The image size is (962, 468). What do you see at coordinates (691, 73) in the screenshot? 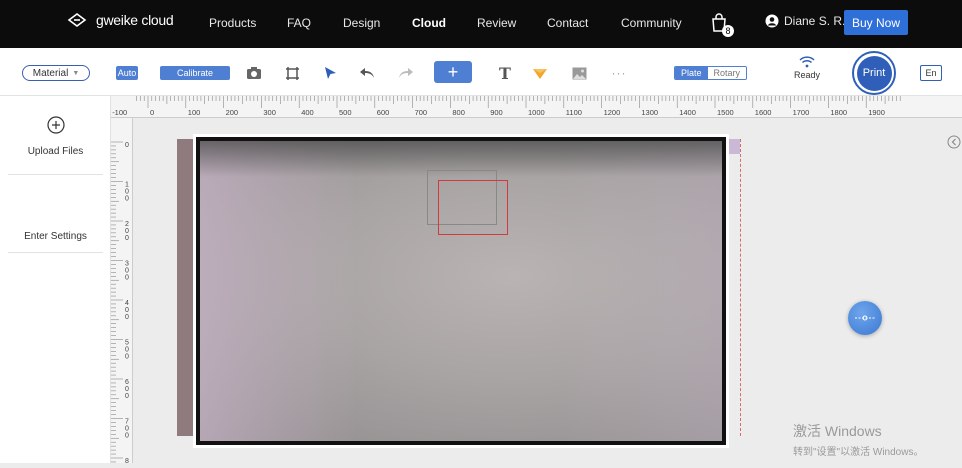
I see `plate-mode-button: Plate` at bounding box center [691, 73].